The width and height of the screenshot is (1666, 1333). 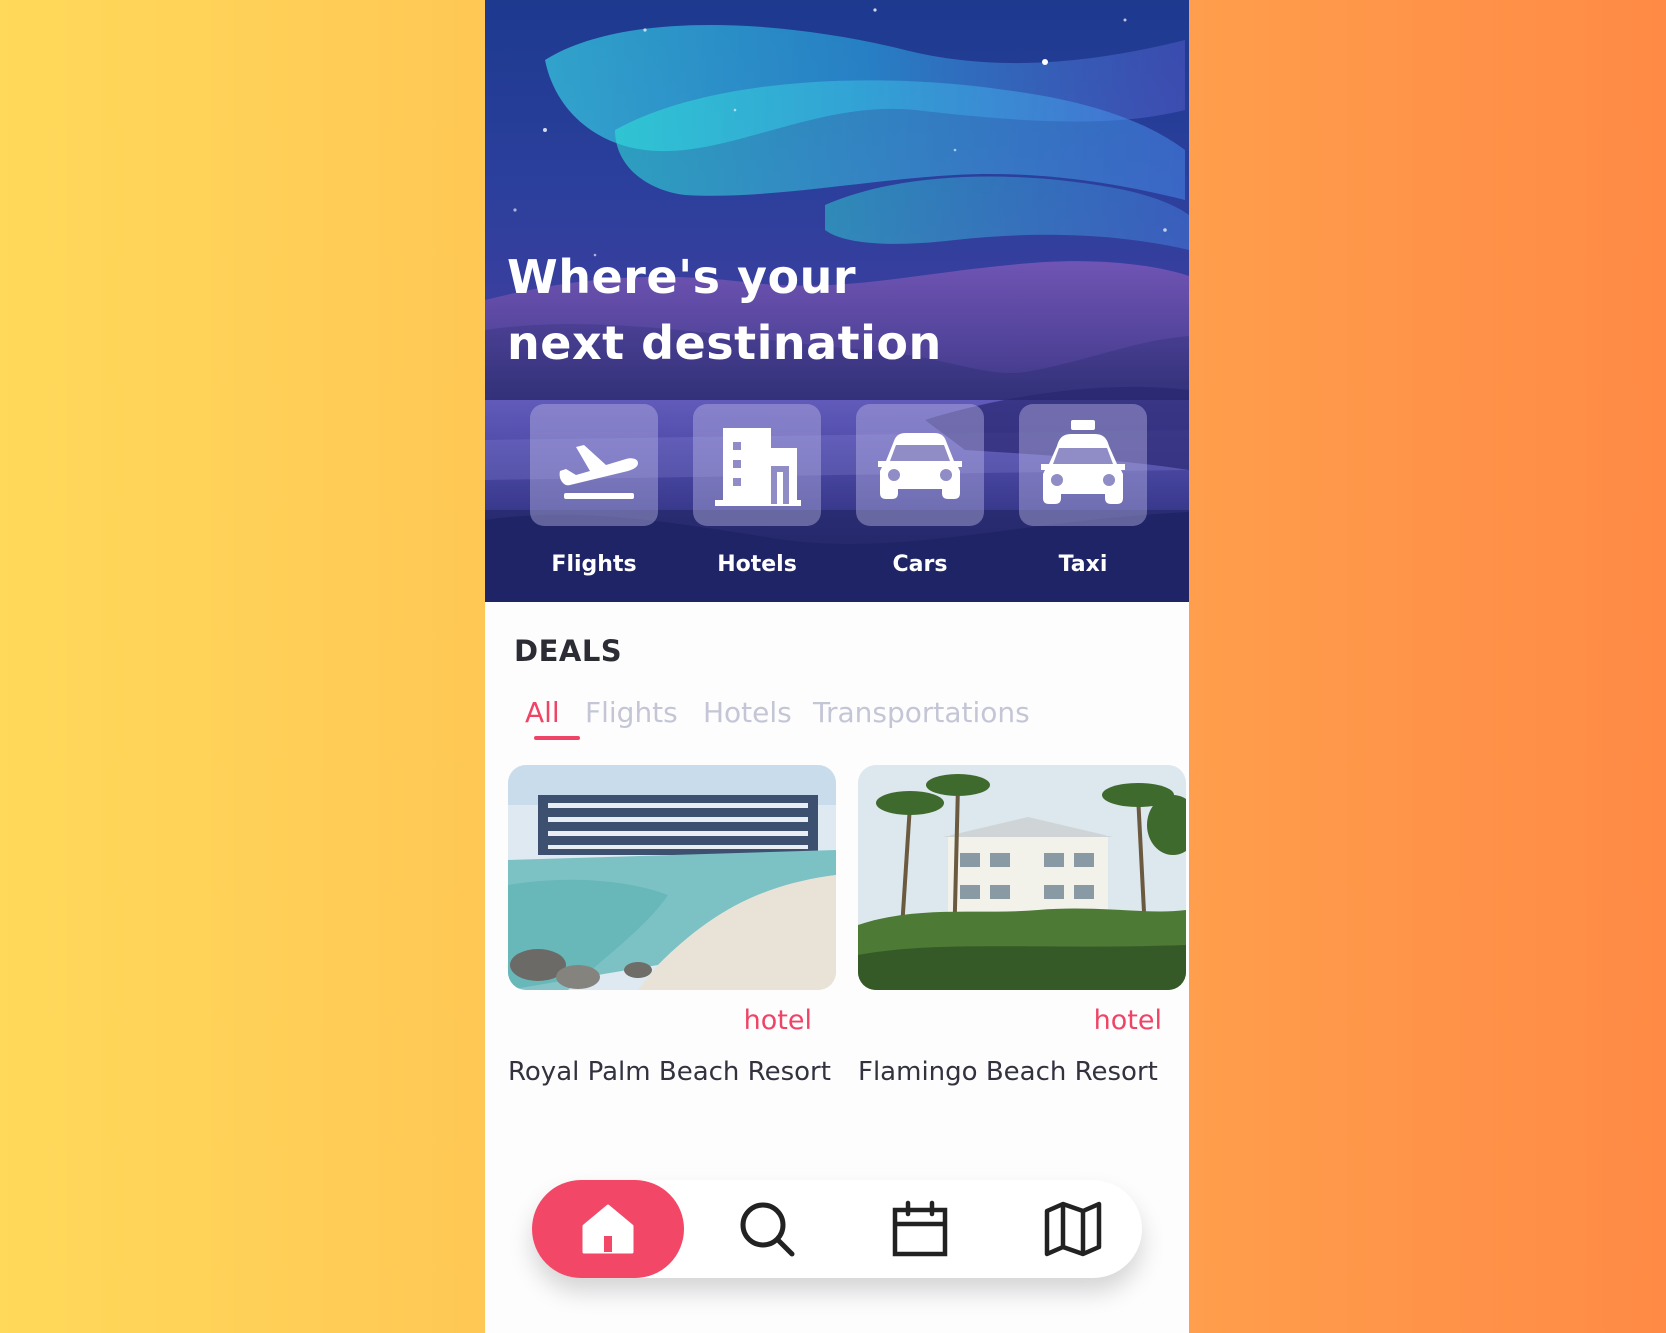 What do you see at coordinates (682, 277) in the screenshot?
I see `hero-title-line1: Where's your` at bounding box center [682, 277].